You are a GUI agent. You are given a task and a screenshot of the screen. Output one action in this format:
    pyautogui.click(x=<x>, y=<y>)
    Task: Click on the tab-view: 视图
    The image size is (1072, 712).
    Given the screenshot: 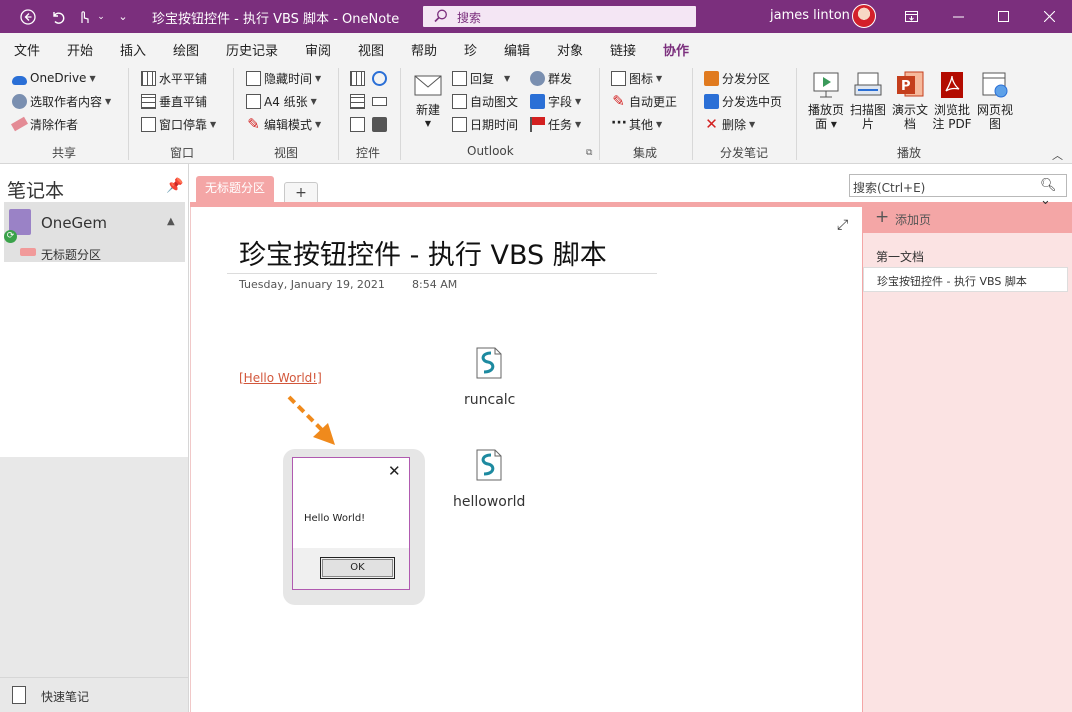 What is the action you would take?
    pyautogui.click(x=371, y=49)
    